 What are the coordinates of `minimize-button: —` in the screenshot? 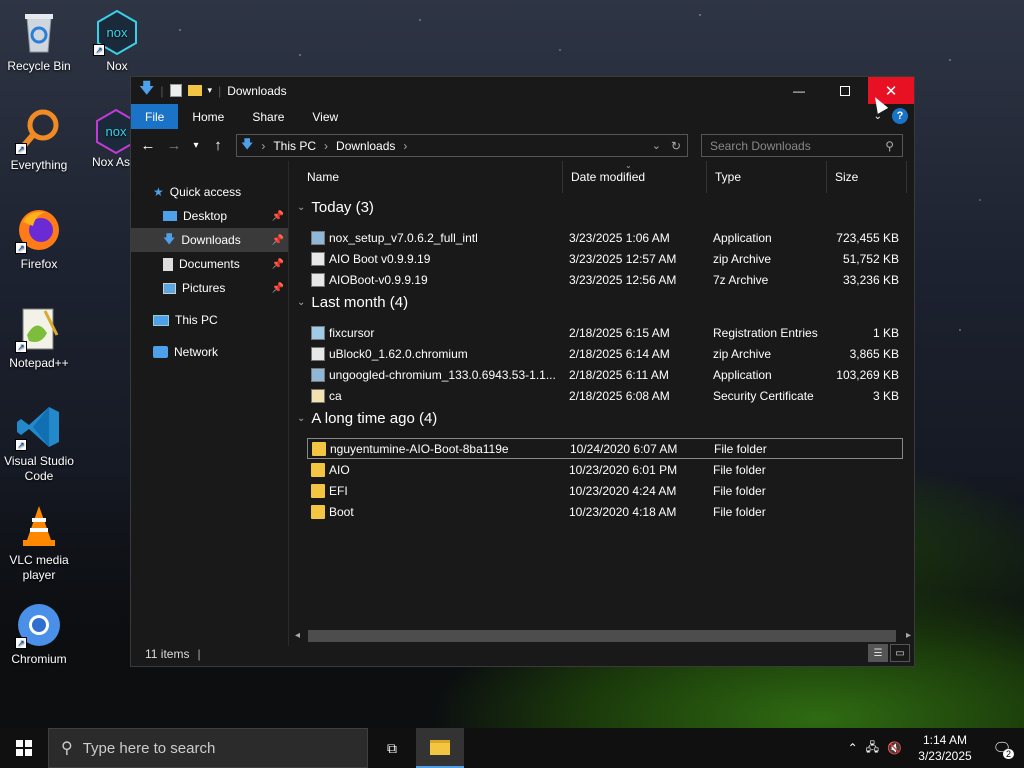 It's located at (799, 90).